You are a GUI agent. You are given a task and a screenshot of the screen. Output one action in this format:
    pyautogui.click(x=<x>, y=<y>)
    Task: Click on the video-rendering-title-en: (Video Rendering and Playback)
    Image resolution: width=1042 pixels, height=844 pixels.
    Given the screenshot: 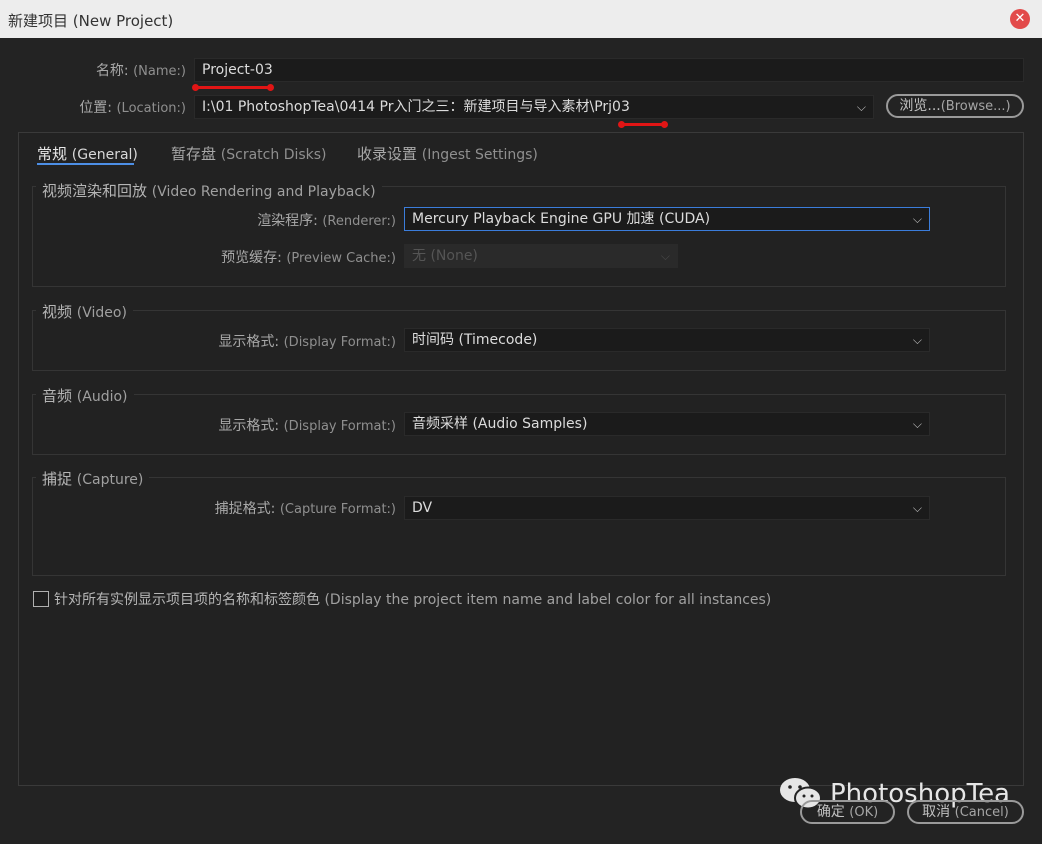 What is the action you would take?
    pyautogui.click(x=263, y=192)
    